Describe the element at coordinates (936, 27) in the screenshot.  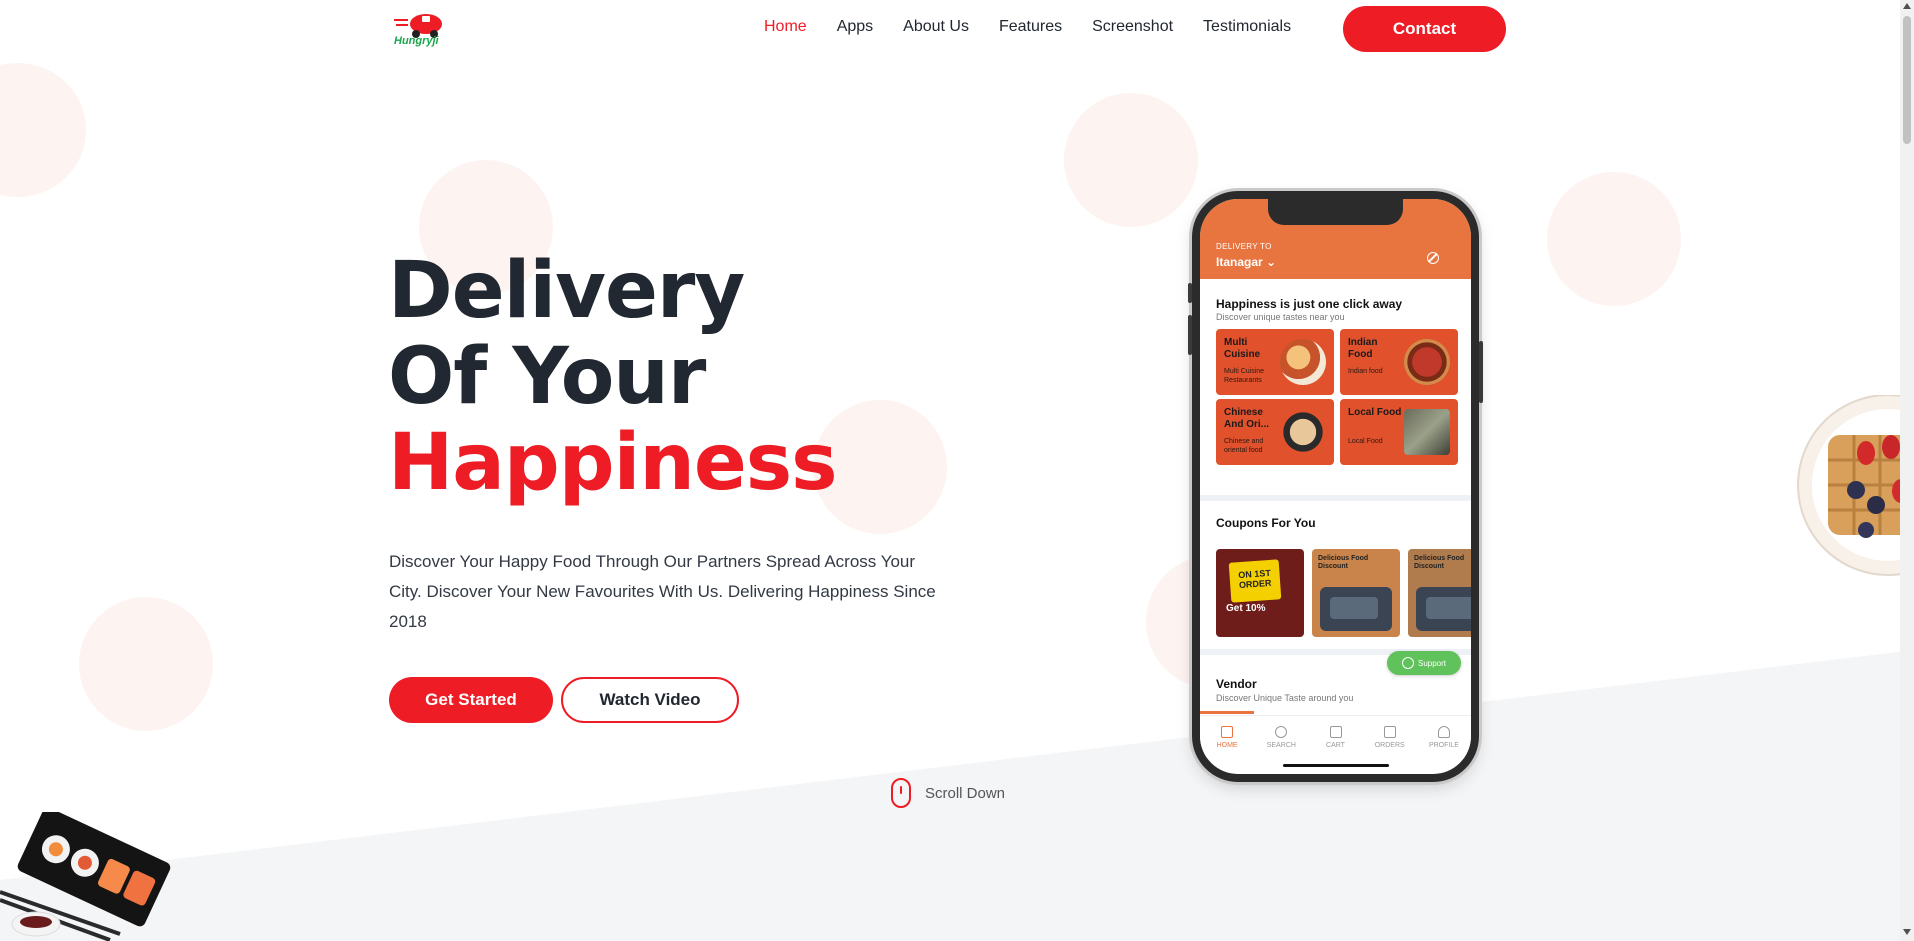
I see `nav-about-us: About Us` at that location.